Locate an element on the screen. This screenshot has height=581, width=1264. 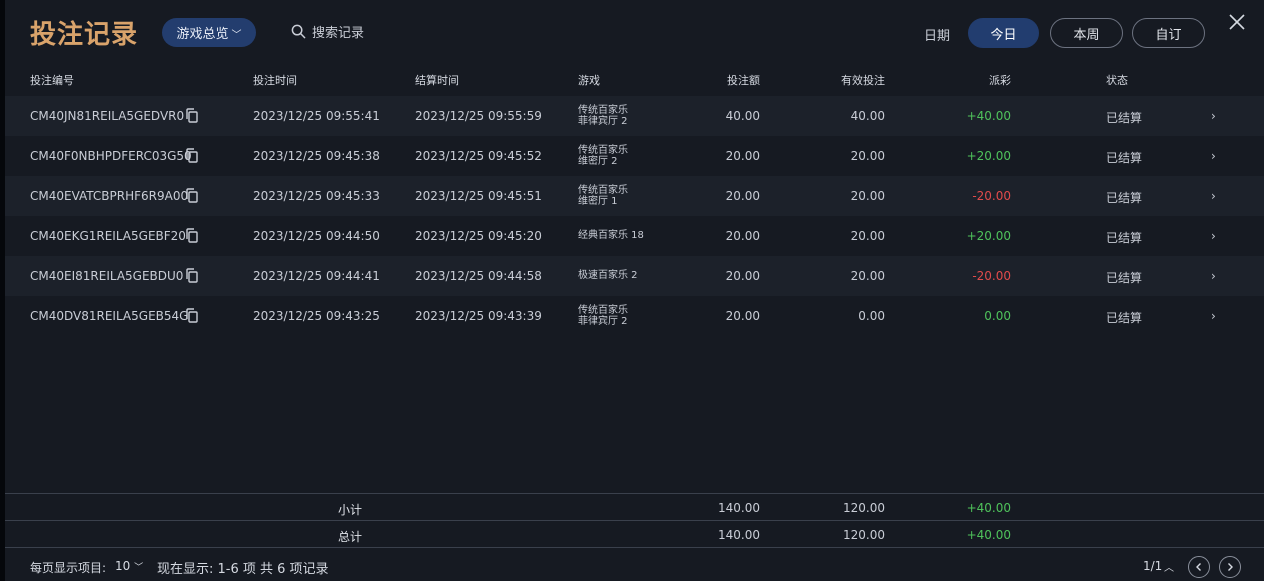
subtotal-row: 小计 140.00 120.00 +40.00 is located at coordinates (634, 507).